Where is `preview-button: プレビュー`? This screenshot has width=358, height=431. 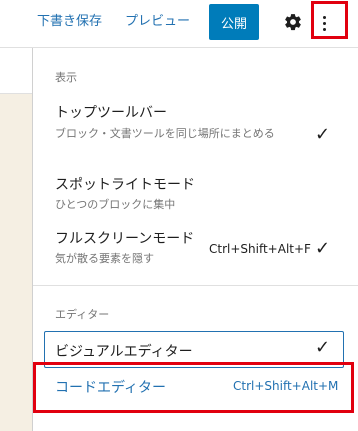
preview-button: プレビュー is located at coordinates (157, 22).